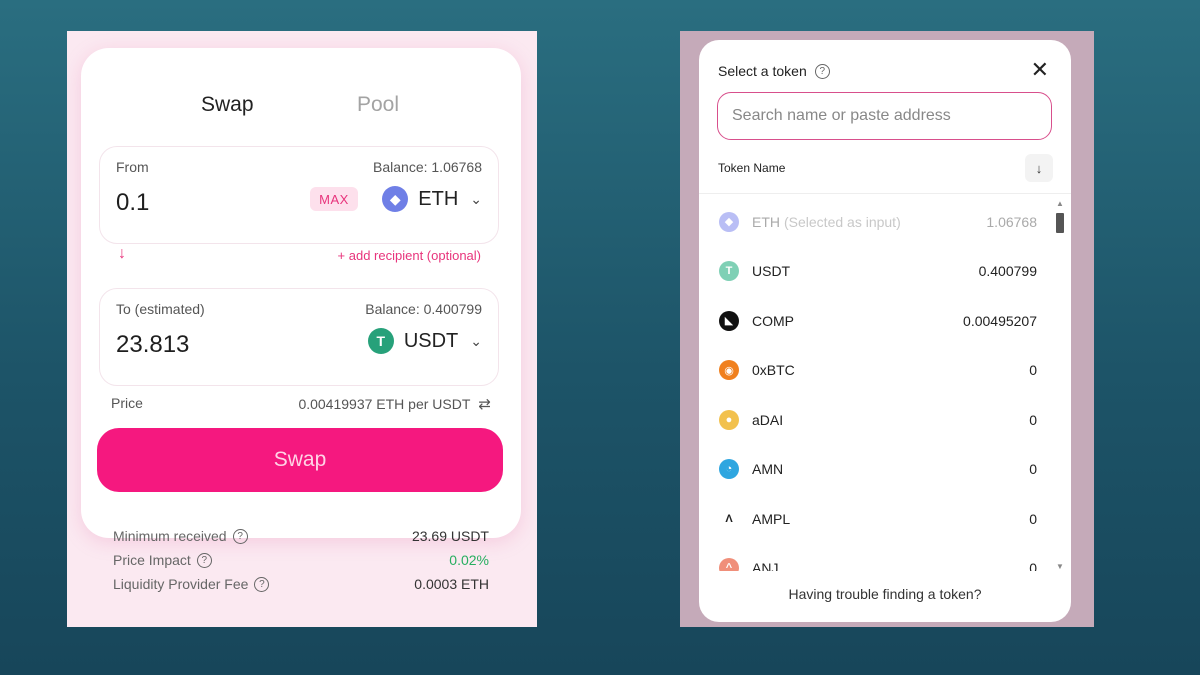 The image size is (1200, 675). What do you see at coordinates (450, 536) in the screenshot?
I see `minimum-received-value: 23.69 USDT` at bounding box center [450, 536].